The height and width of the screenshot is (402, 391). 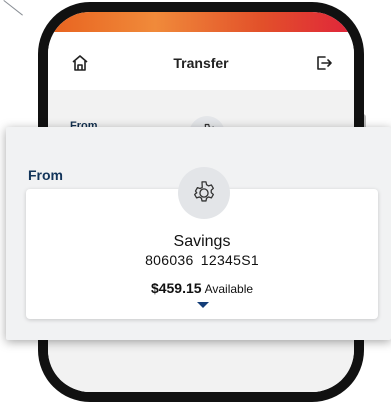 I want to click on logout-icon, so click(x=324, y=63).